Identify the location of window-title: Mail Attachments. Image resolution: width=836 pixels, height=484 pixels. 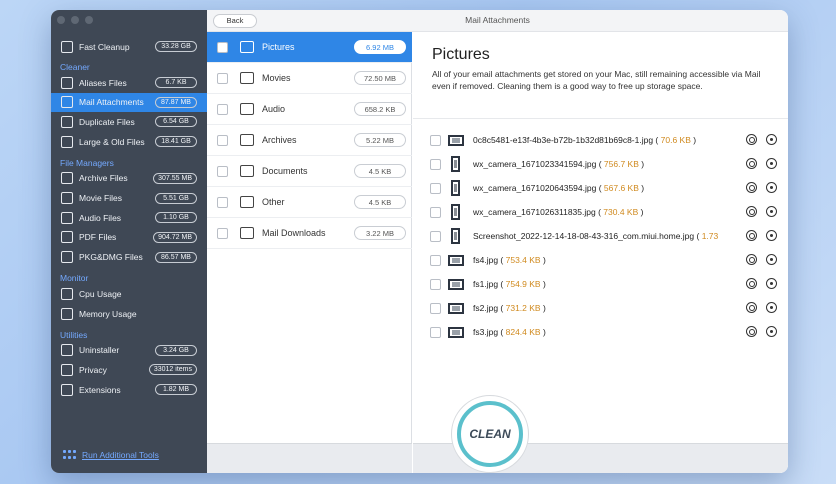
(497, 20).